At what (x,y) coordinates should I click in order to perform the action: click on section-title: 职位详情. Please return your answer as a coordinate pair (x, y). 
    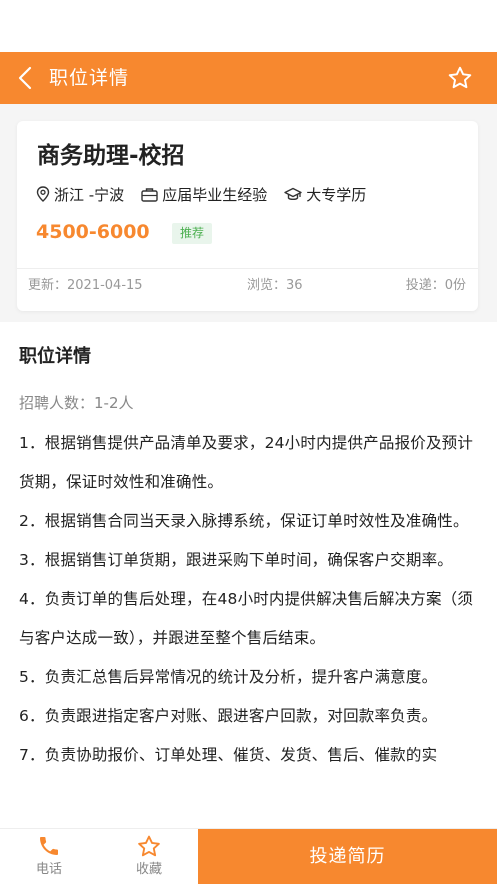
    Looking at the image, I should click on (55, 356).